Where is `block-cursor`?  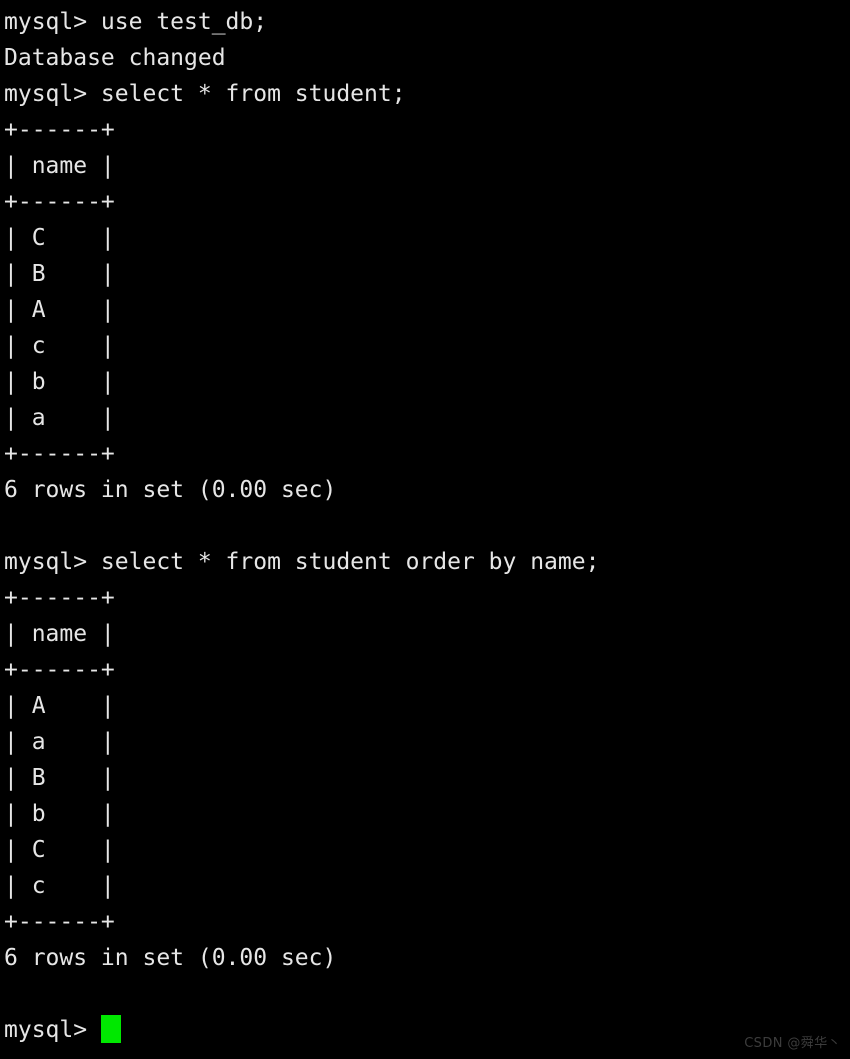
block-cursor is located at coordinates (110, 1029).